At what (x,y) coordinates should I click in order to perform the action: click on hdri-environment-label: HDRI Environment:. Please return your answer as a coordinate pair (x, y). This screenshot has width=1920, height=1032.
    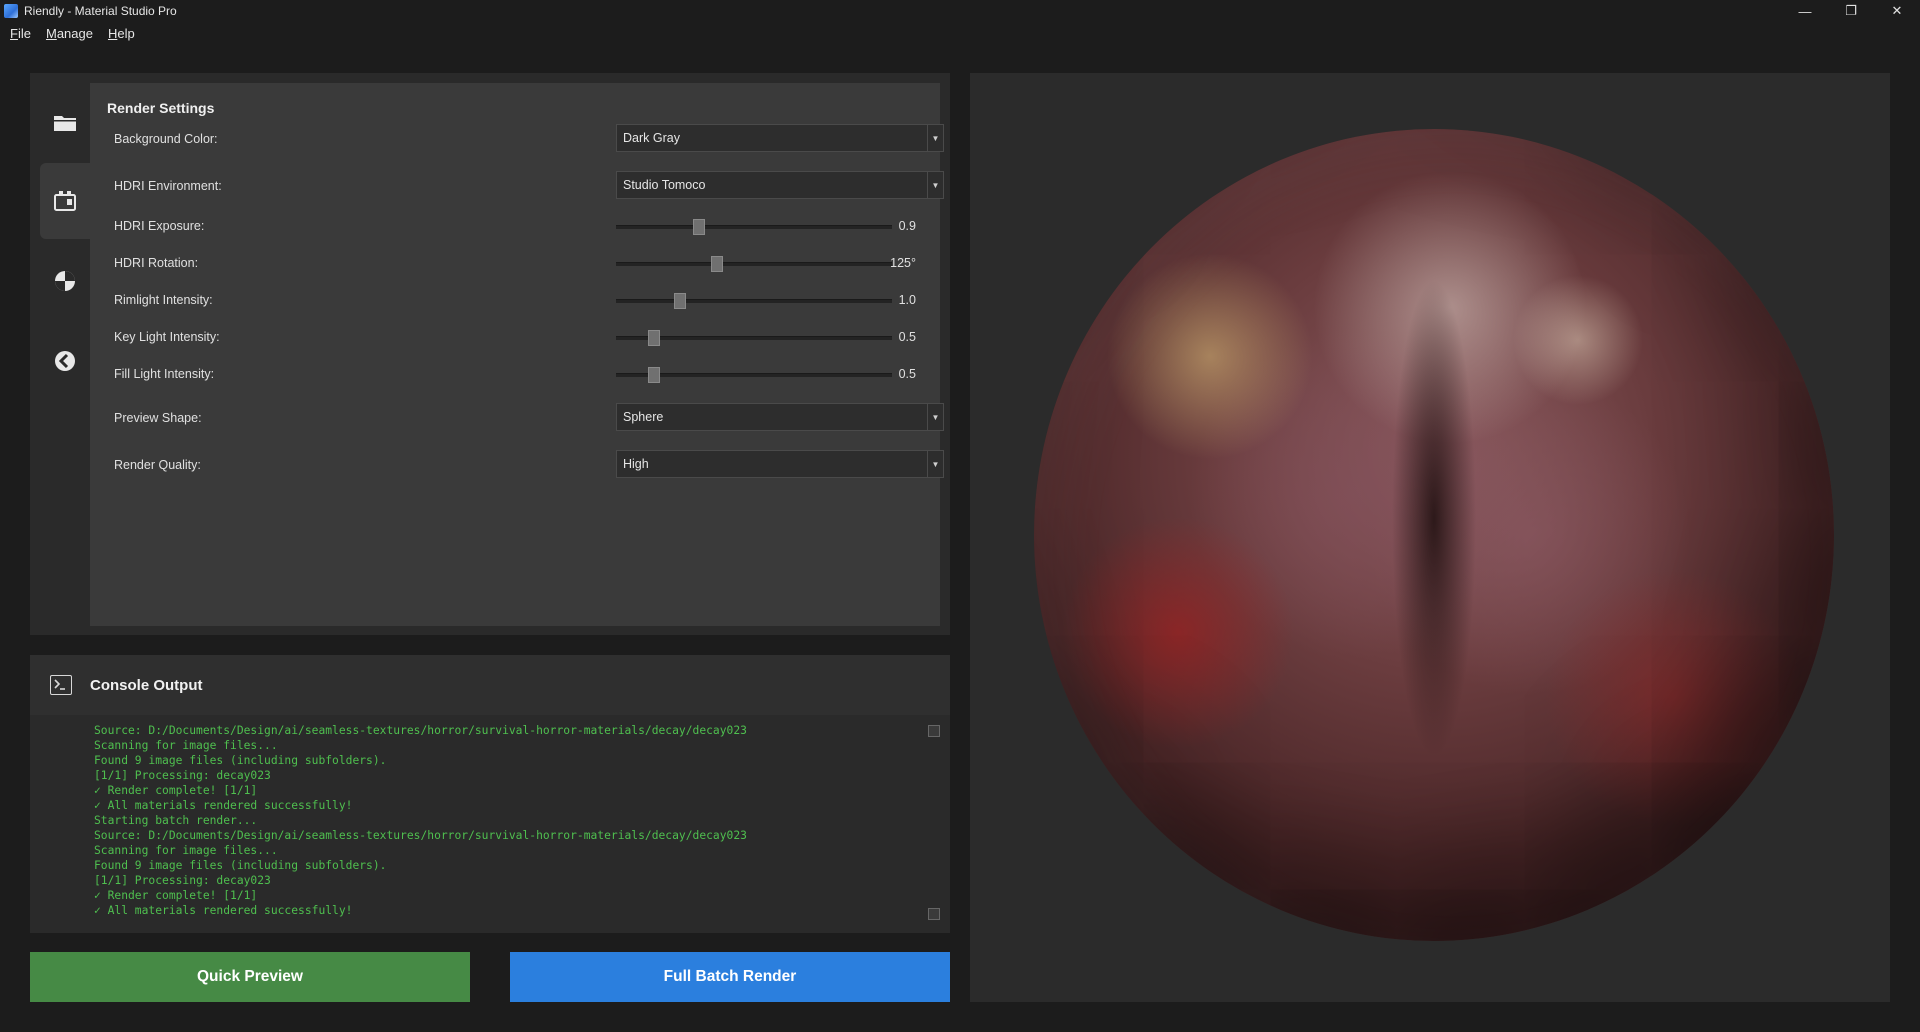
    Looking at the image, I should click on (168, 186).